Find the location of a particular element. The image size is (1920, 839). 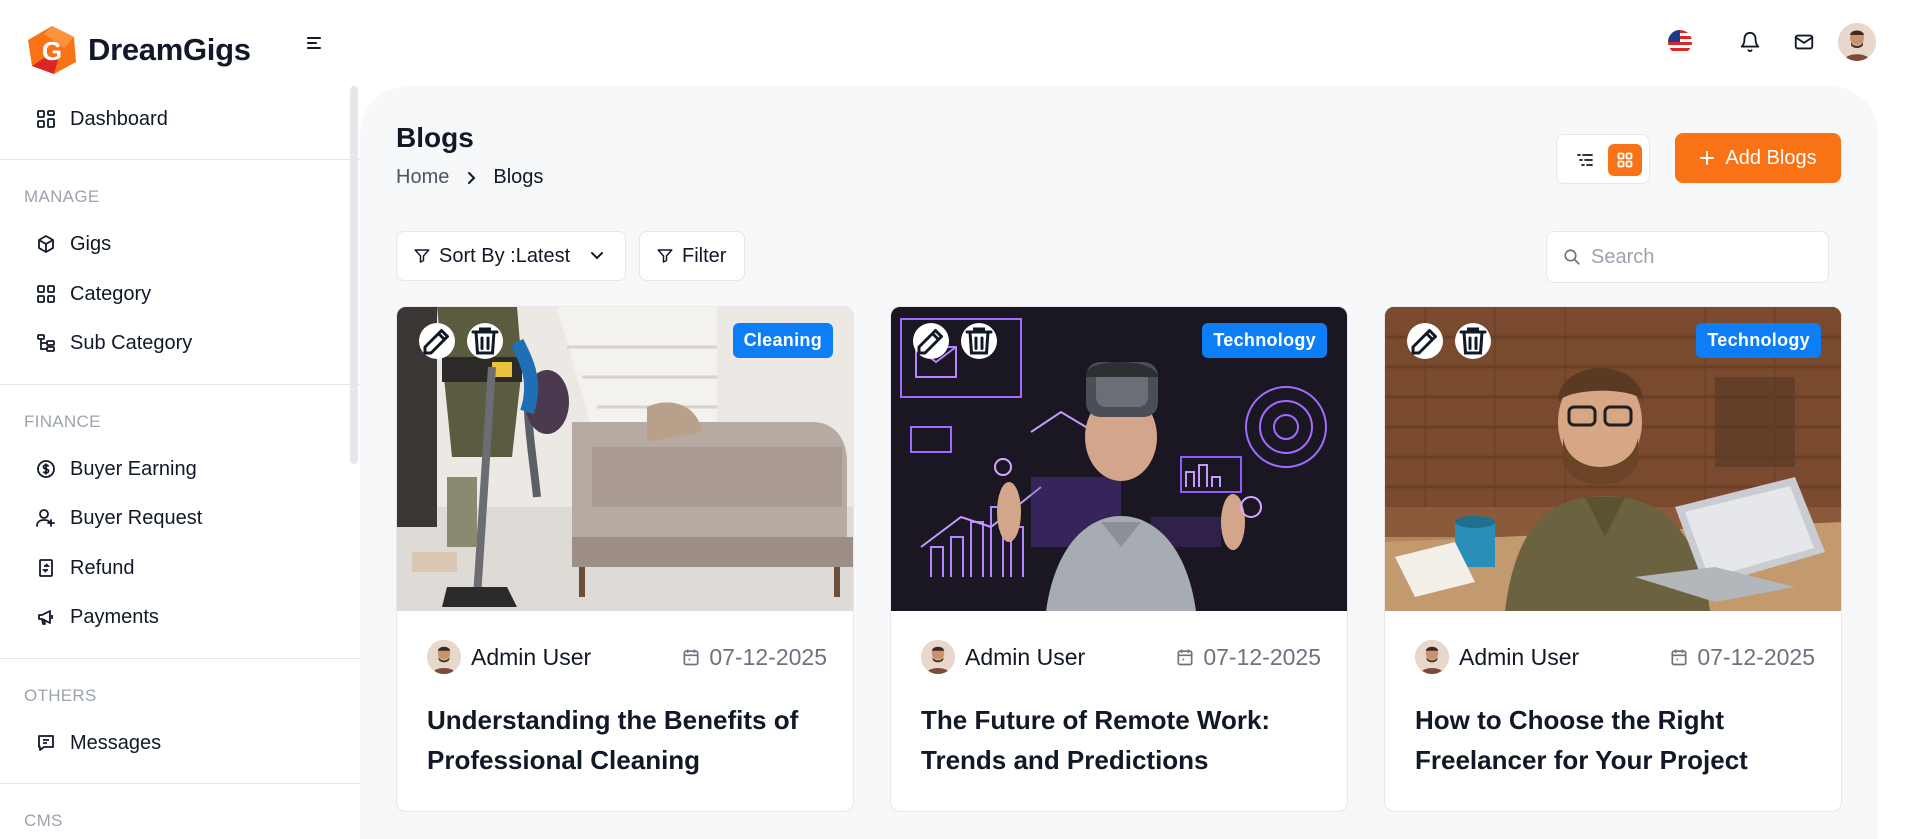

sidebar-item-gigs: Gigs is located at coordinates (73, 244).